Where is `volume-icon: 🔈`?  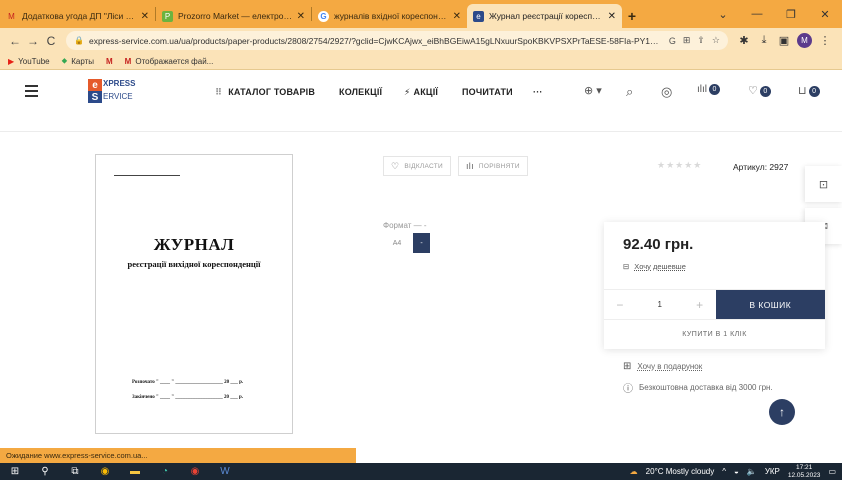 volume-icon: 🔈 is located at coordinates (752, 471).